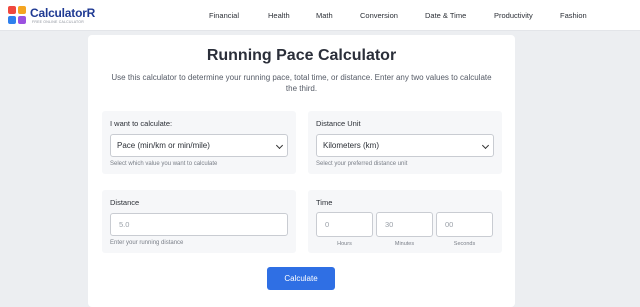  What do you see at coordinates (379, 15) in the screenshot?
I see `nav-conversion: Conversion` at bounding box center [379, 15].